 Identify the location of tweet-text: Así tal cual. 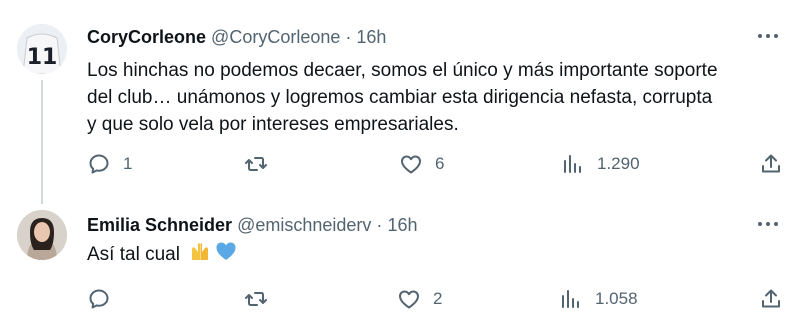
(437, 255).